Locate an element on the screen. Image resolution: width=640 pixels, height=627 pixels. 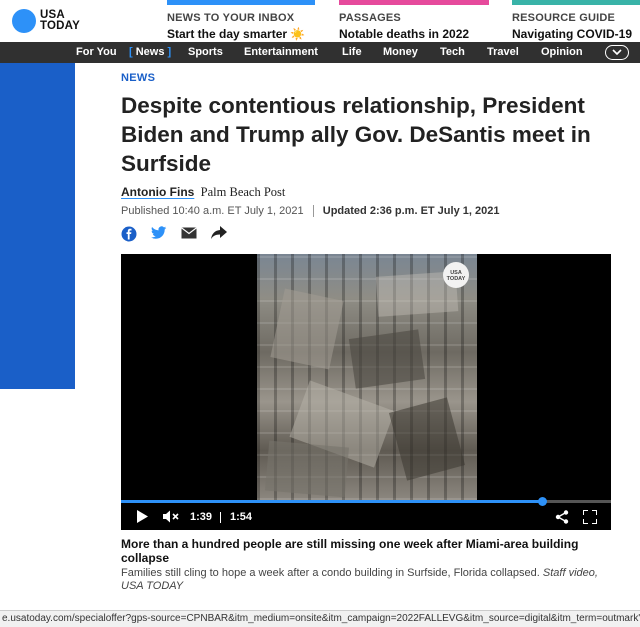
promo-resource-guide: RESOURCE GUIDE Navigating COVID-19 is located at coordinates (576, 21).